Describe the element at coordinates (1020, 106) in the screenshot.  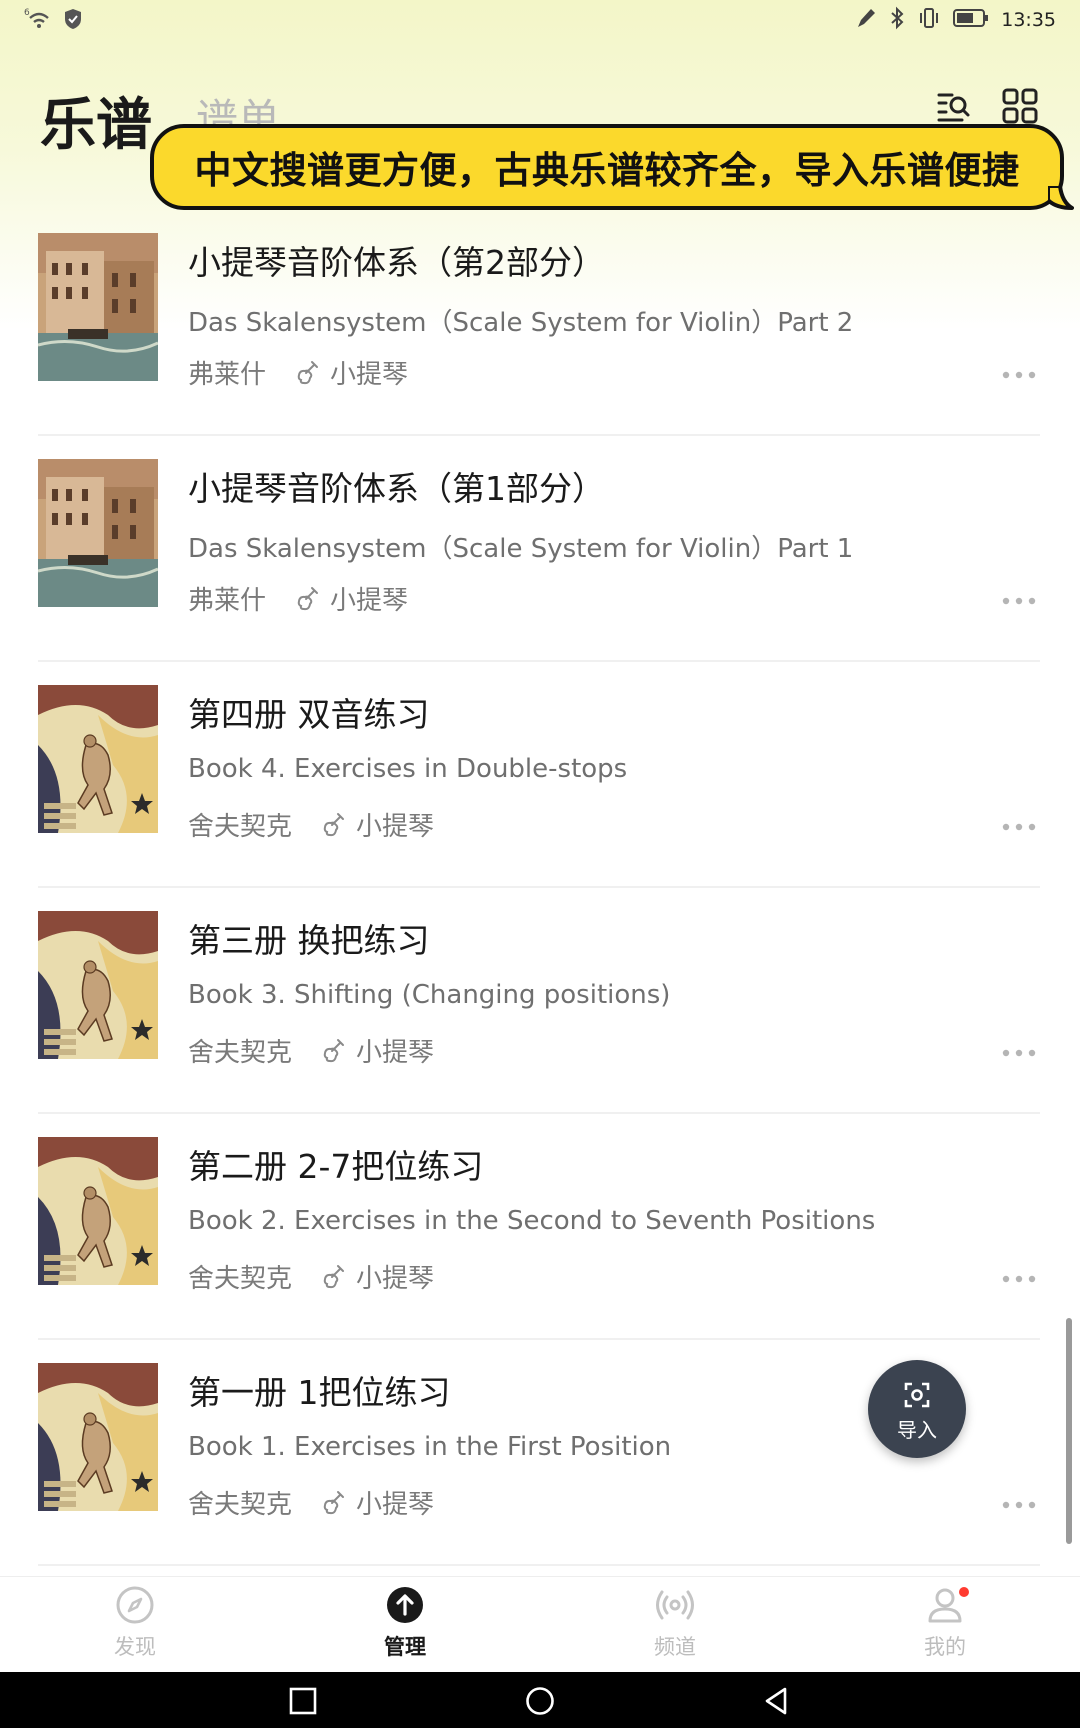
I see `grid-view-icon` at that location.